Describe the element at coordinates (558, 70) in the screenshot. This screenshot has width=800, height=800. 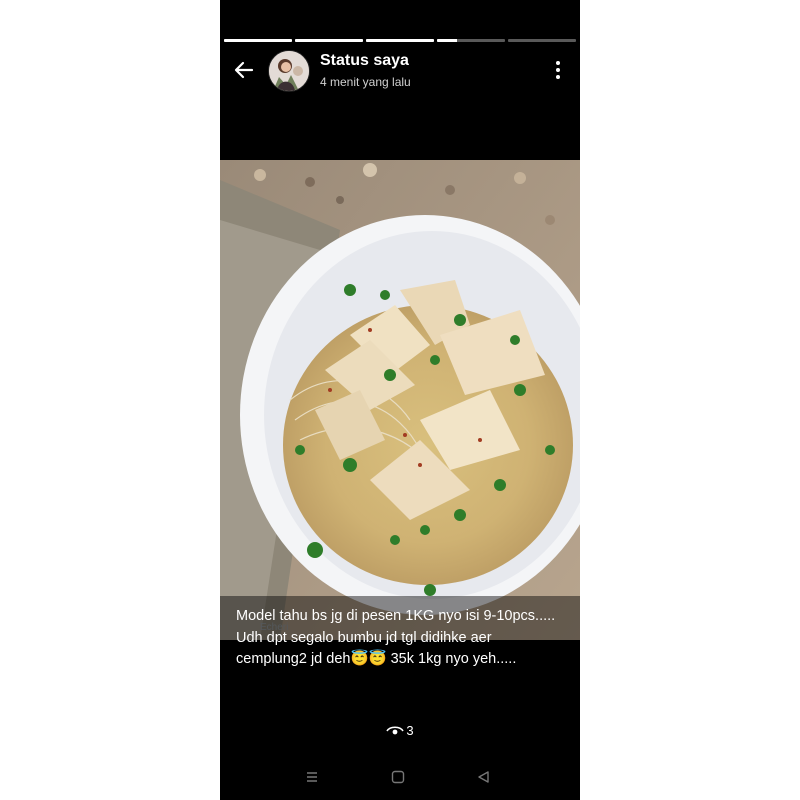
I see `more-vertical-icon` at that location.